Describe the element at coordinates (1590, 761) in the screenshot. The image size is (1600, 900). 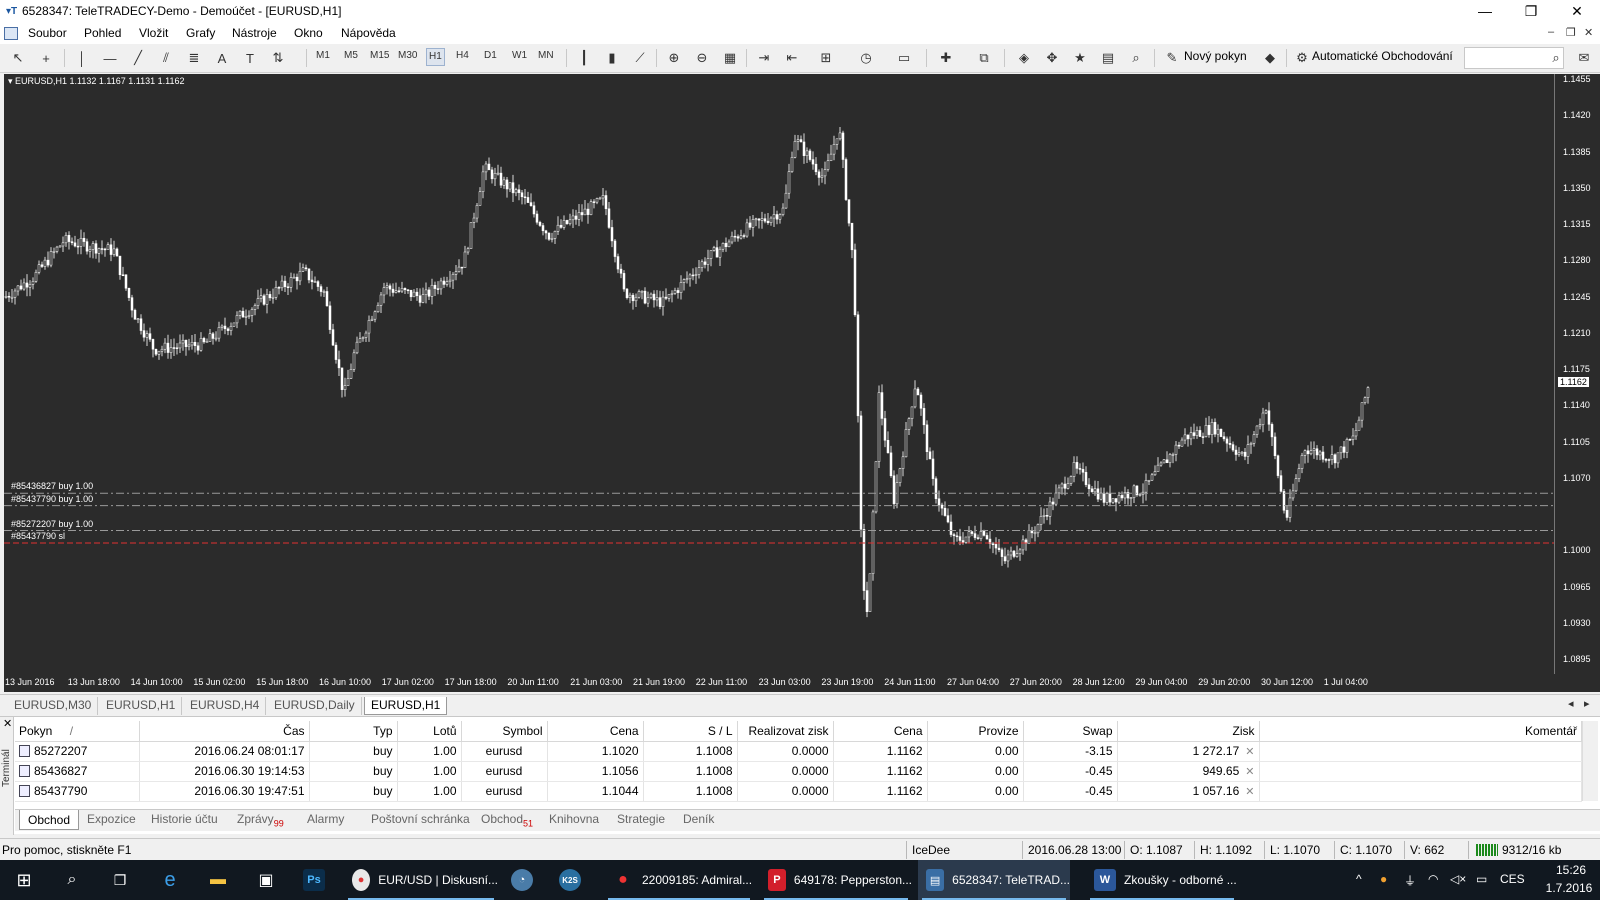
I see `terminal-scrollbar` at that location.